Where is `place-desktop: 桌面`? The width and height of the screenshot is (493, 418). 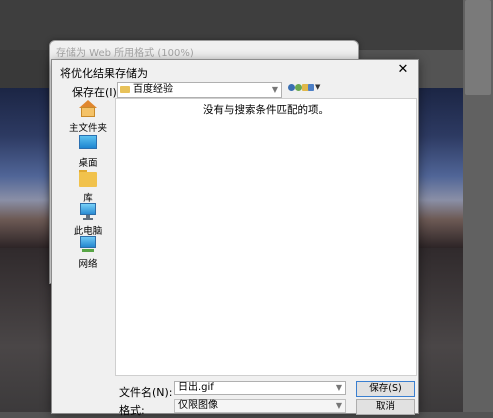 place-desktop: 桌面 is located at coordinates (88, 152).